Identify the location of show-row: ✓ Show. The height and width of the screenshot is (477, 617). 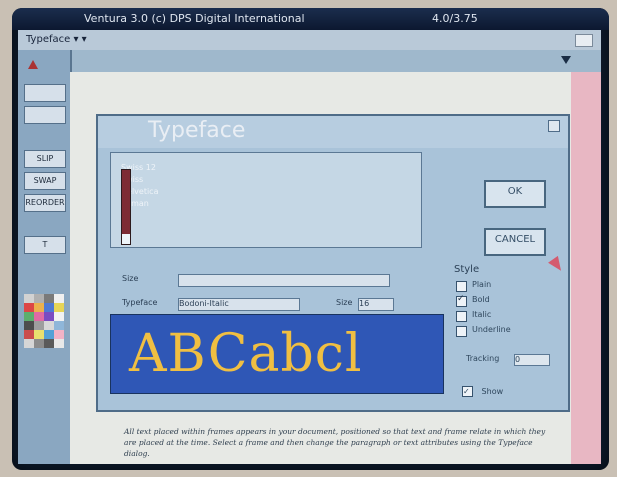
(482, 391).